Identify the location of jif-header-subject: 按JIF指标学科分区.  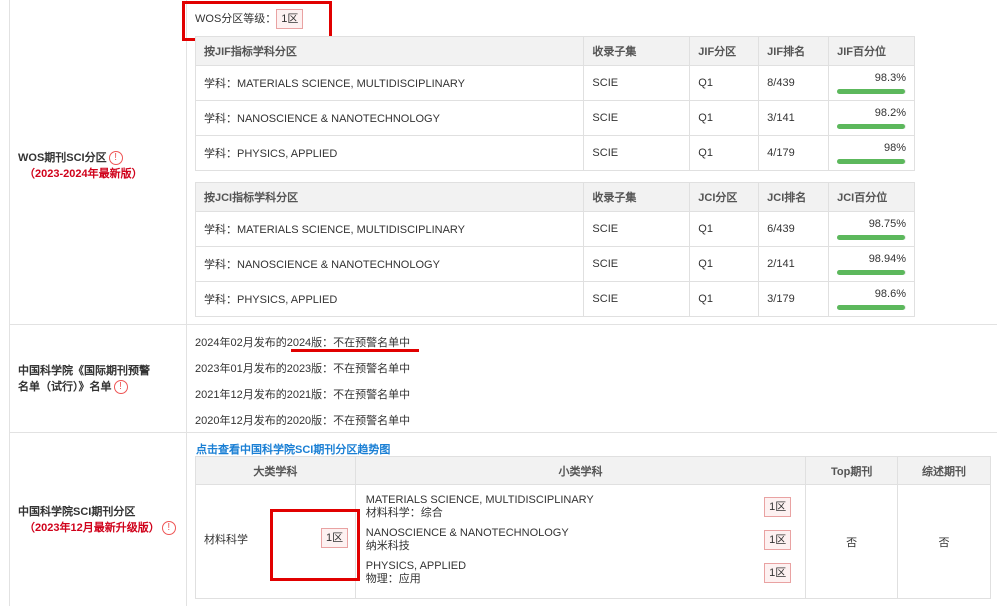
(389, 51).